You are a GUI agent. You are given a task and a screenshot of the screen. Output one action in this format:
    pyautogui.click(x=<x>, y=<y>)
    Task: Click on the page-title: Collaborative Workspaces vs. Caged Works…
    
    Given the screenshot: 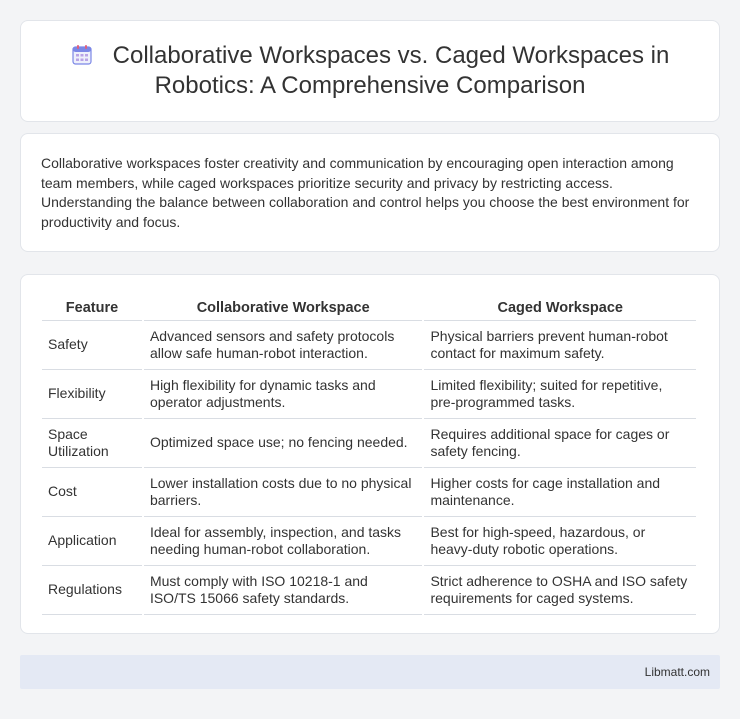 What is the action you would take?
    pyautogui.click(x=370, y=71)
    